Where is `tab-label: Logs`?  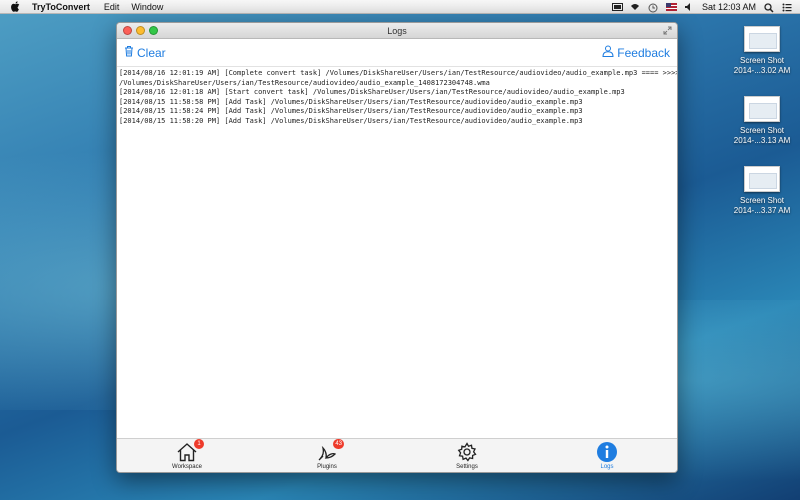 tab-label: Logs is located at coordinates (607, 467).